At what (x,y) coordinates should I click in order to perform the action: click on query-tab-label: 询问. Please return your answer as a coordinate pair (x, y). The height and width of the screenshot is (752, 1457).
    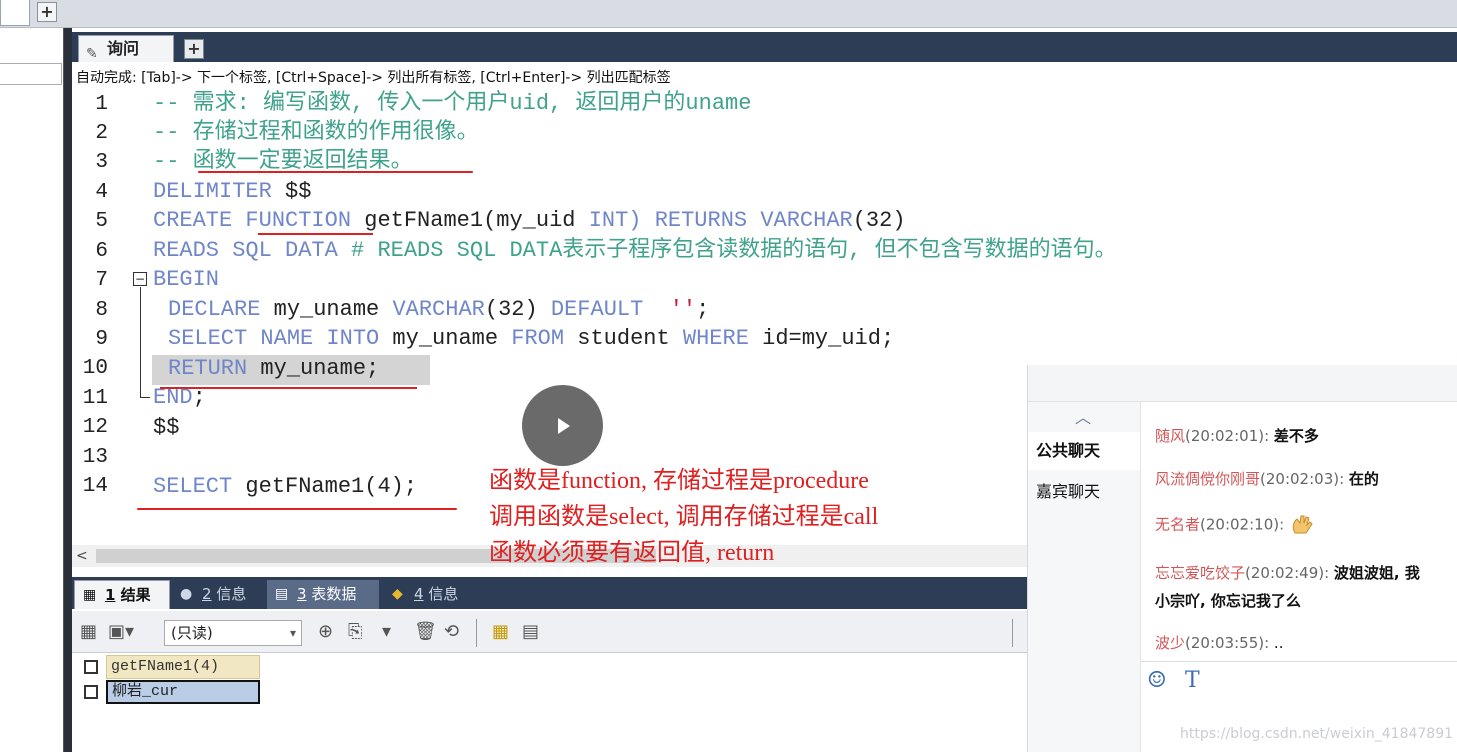
    Looking at the image, I should click on (123, 48).